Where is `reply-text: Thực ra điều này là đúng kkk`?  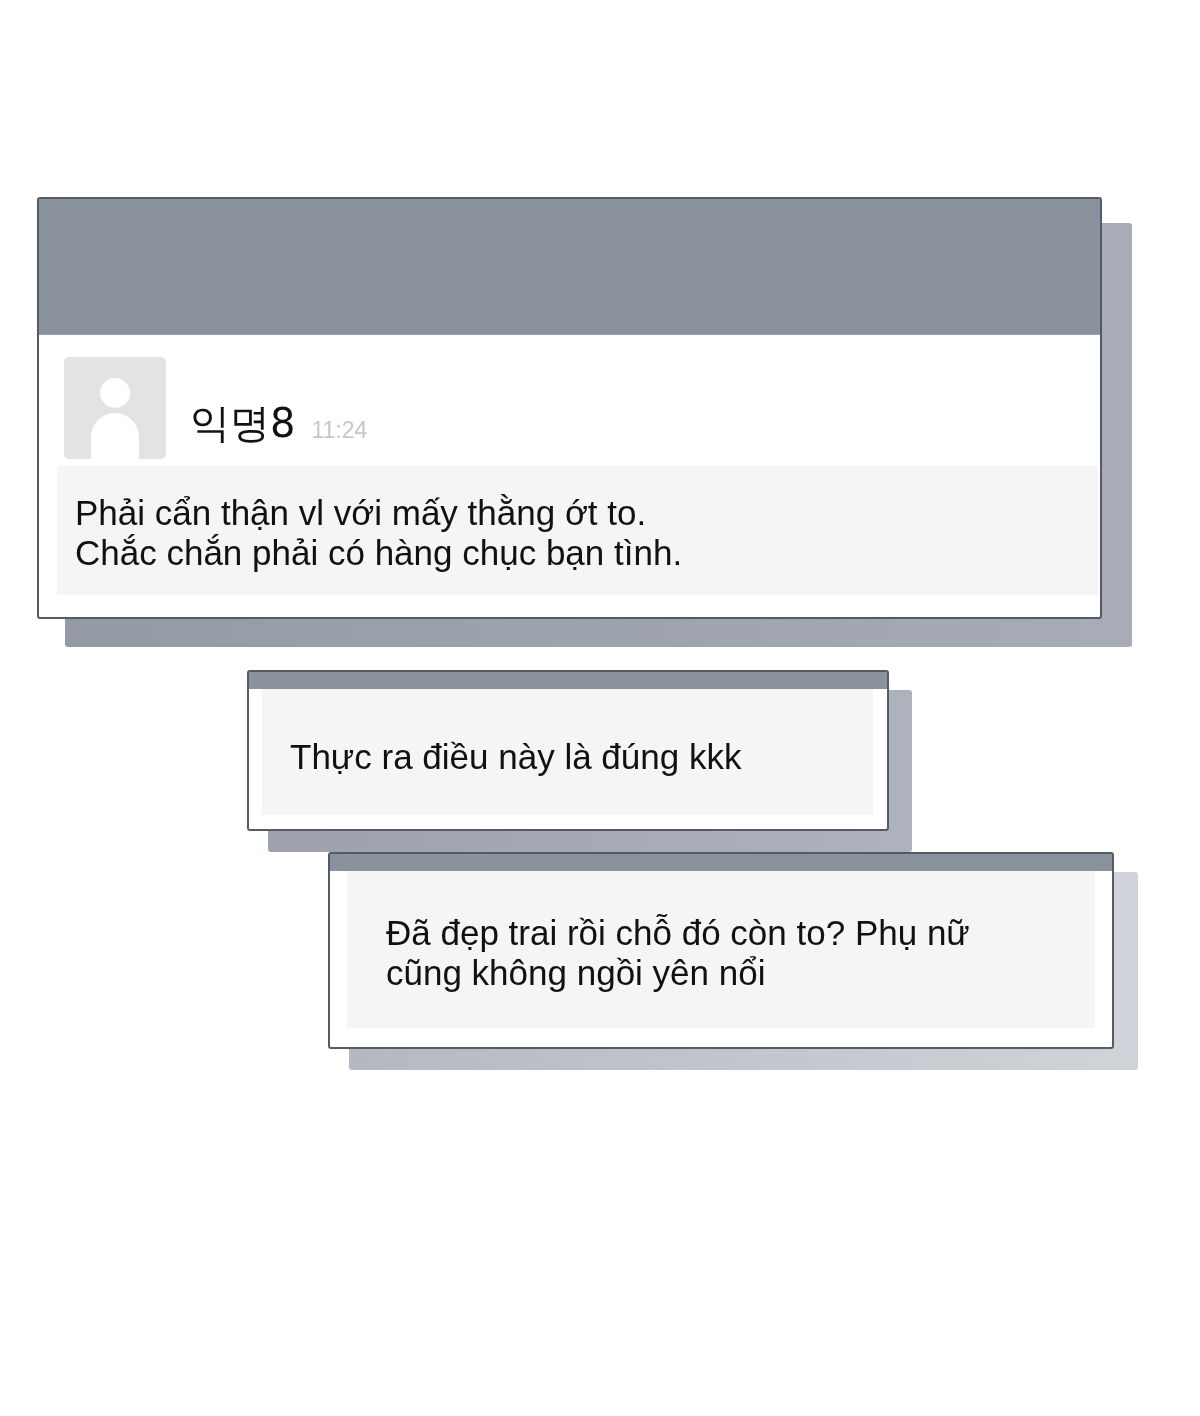
reply-text: Thực ra điều này là đúng kkk is located at coordinates (516, 757).